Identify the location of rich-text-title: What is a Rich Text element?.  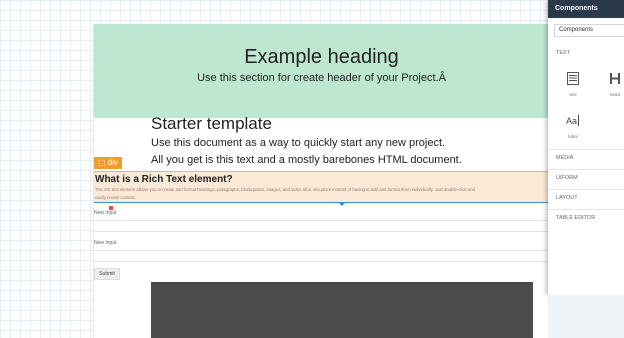
(321, 178).